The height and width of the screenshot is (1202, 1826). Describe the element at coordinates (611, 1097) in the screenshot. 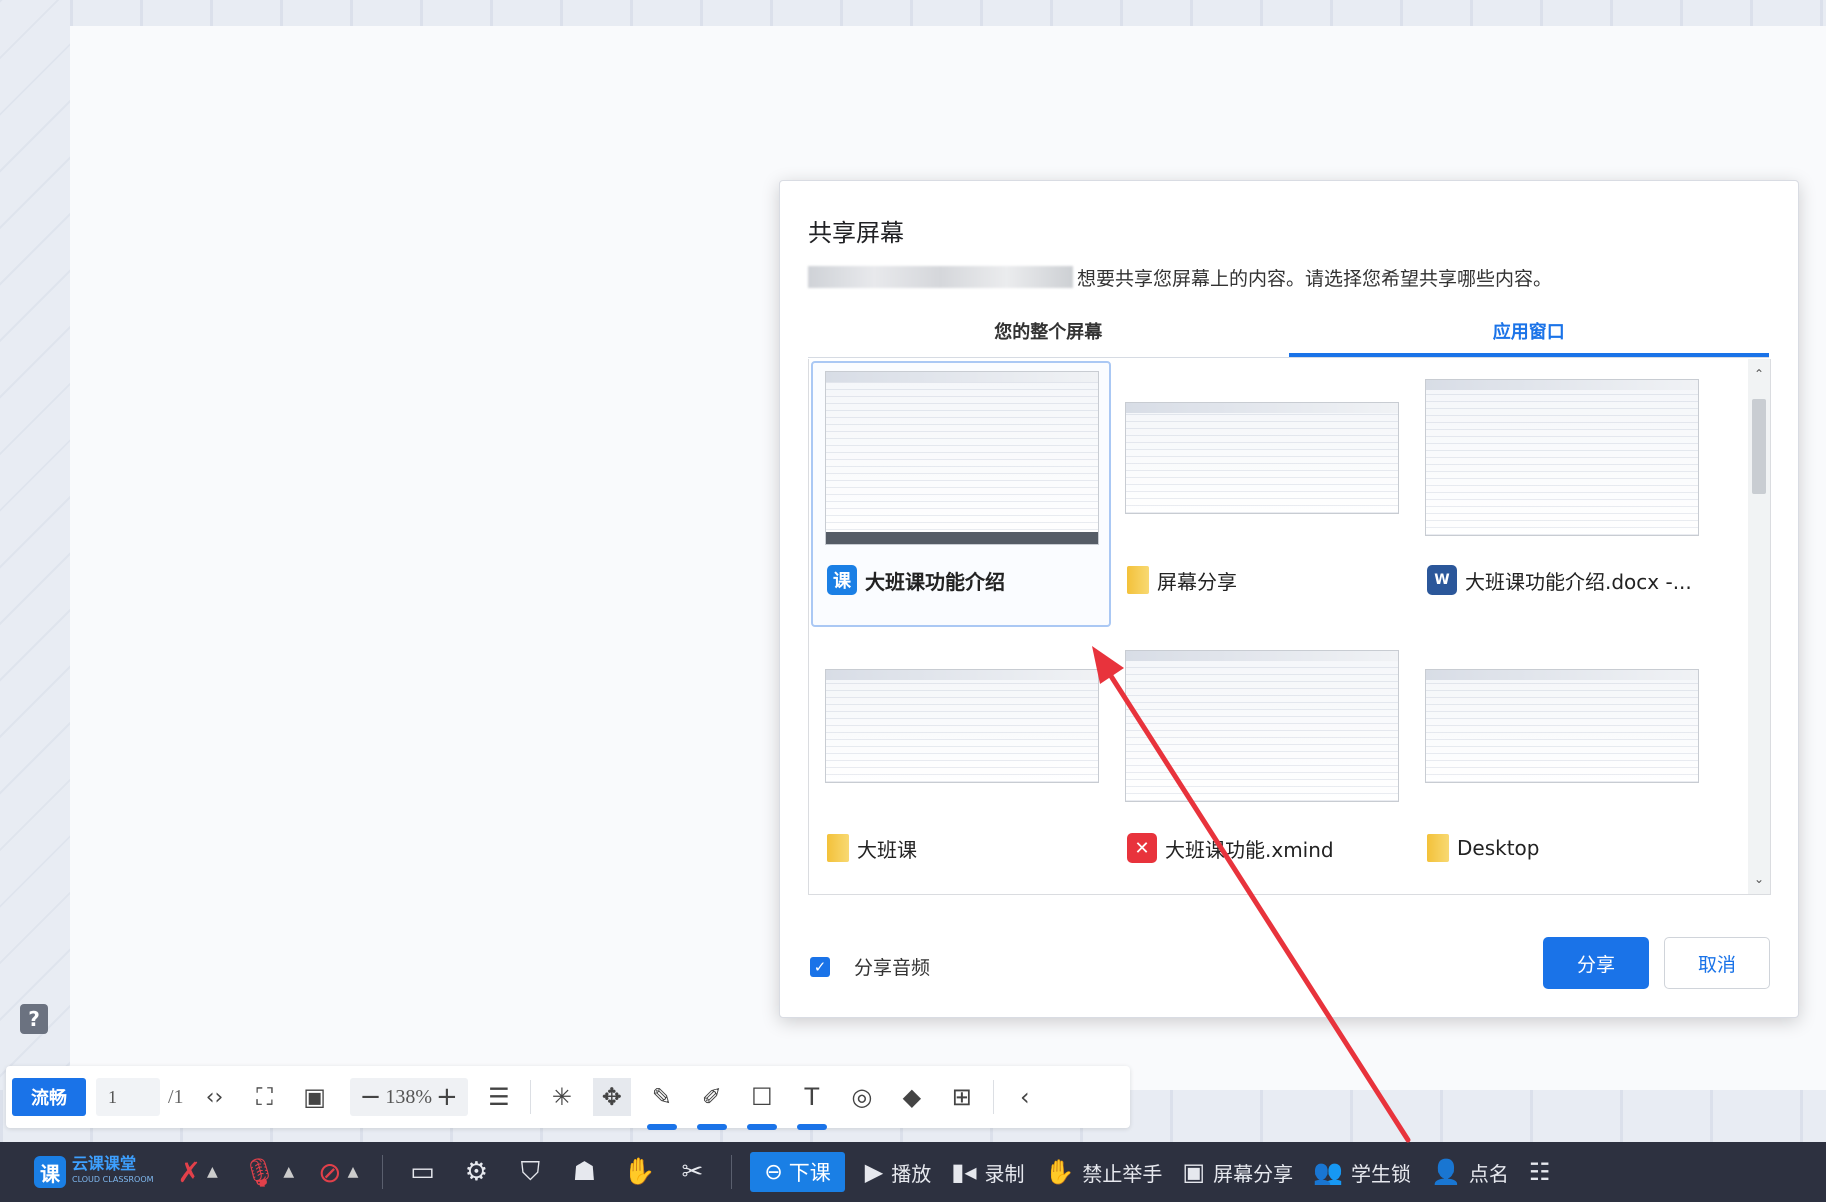

I see `move-icon: ✥` at that location.